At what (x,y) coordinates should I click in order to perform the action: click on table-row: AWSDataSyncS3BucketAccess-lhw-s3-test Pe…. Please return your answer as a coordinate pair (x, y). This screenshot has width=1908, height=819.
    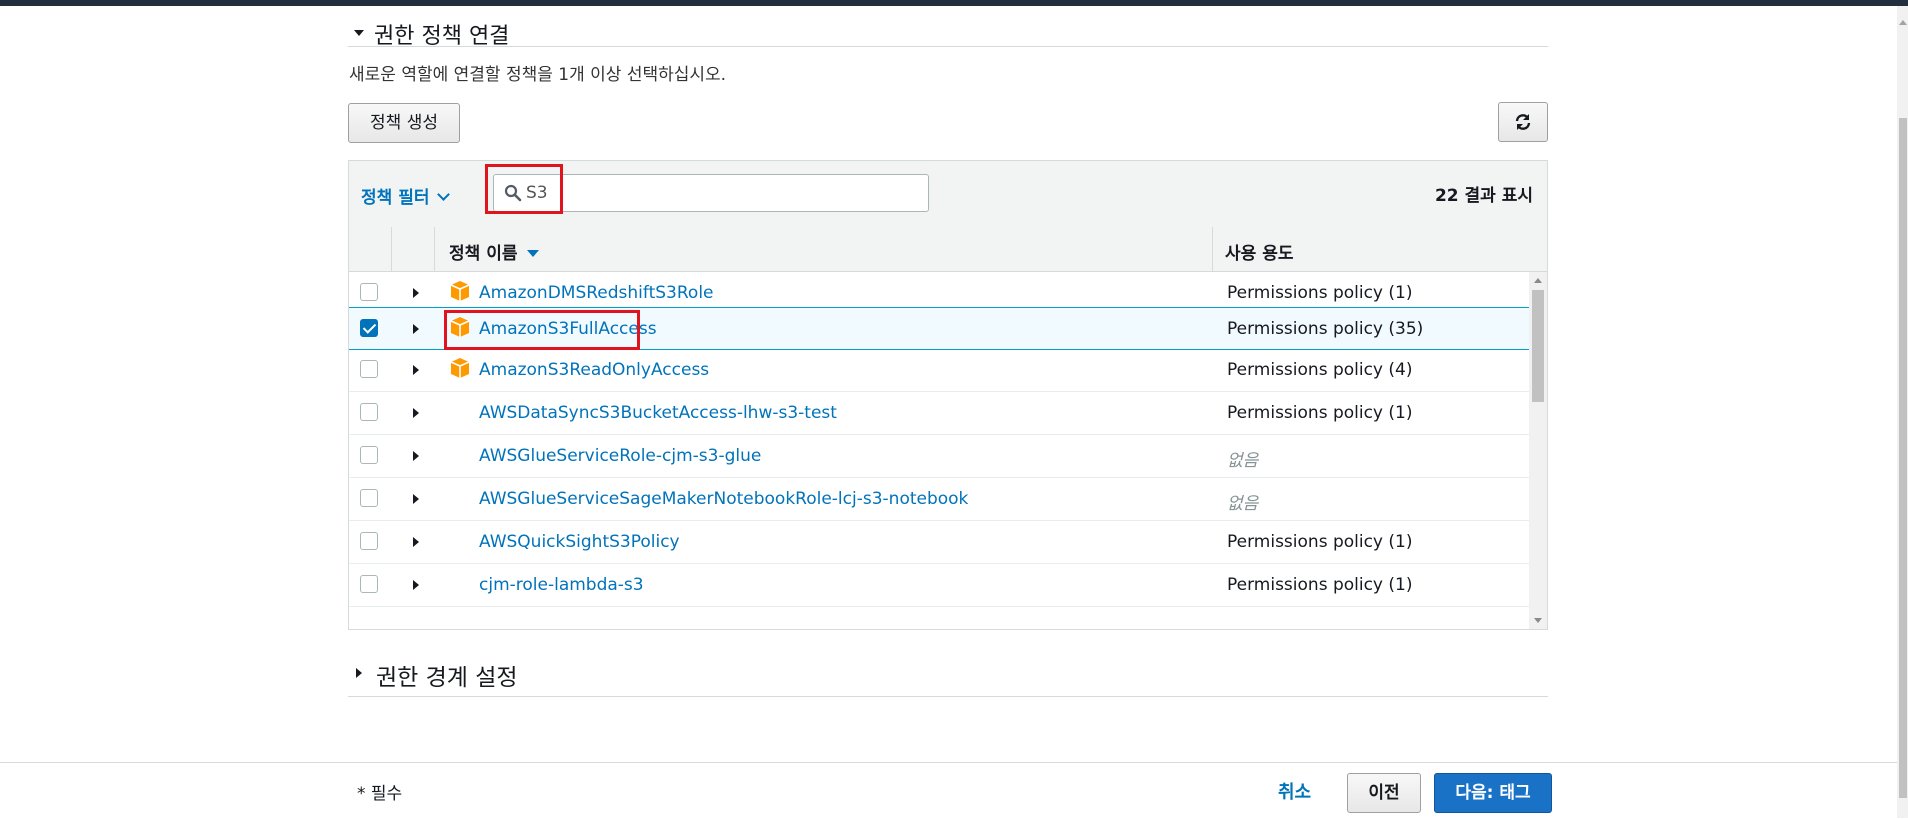
    Looking at the image, I should click on (939, 413).